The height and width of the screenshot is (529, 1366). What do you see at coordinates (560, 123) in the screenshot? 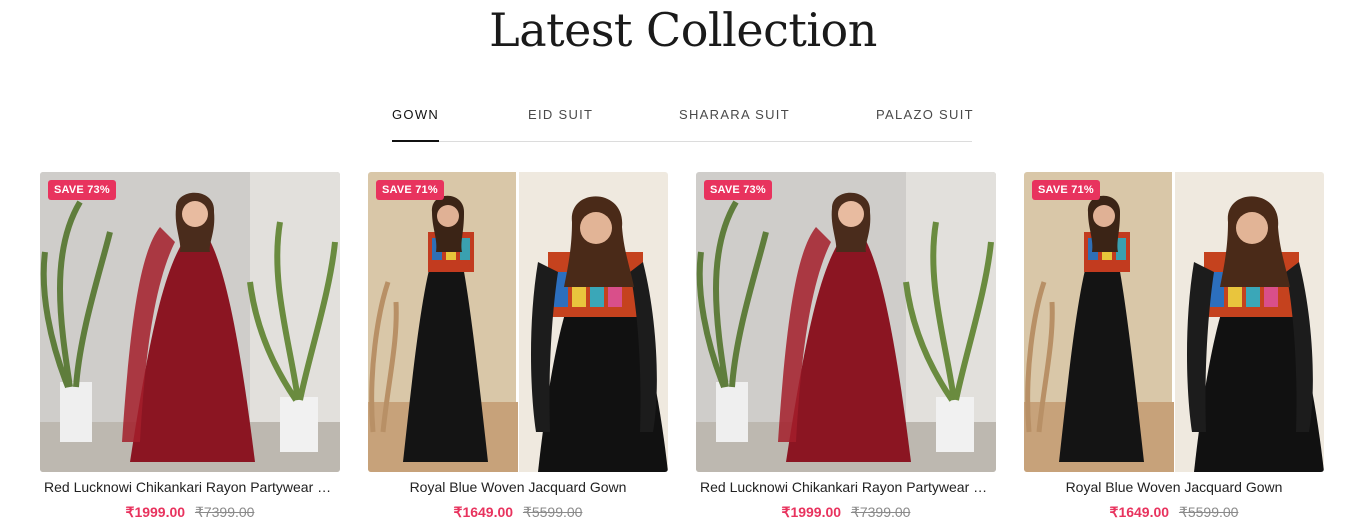
I see `tab-eid-suit: EID SUIT` at bounding box center [560, 123].